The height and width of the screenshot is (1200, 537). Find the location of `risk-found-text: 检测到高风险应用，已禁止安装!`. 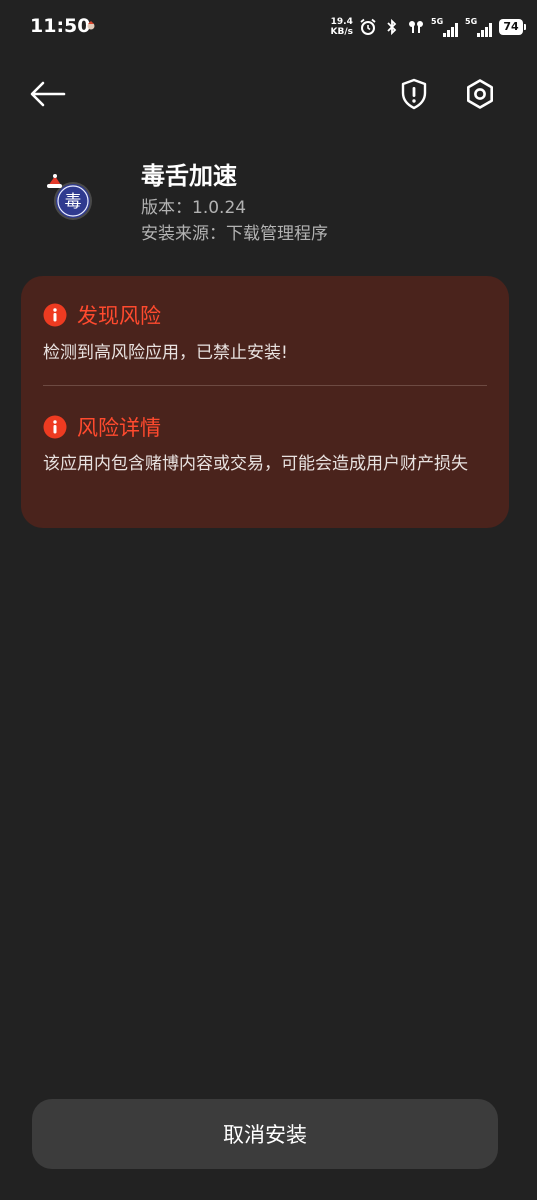

risk-found-text: 检测到高风险应用，已禁止安装! is located at coordinates (165, 353).